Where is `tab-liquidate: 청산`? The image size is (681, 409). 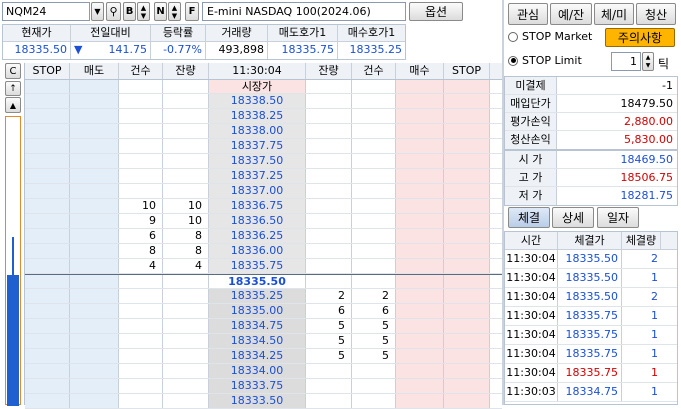
tab-liquidate: 청산 is located at coordinates (656, 14).